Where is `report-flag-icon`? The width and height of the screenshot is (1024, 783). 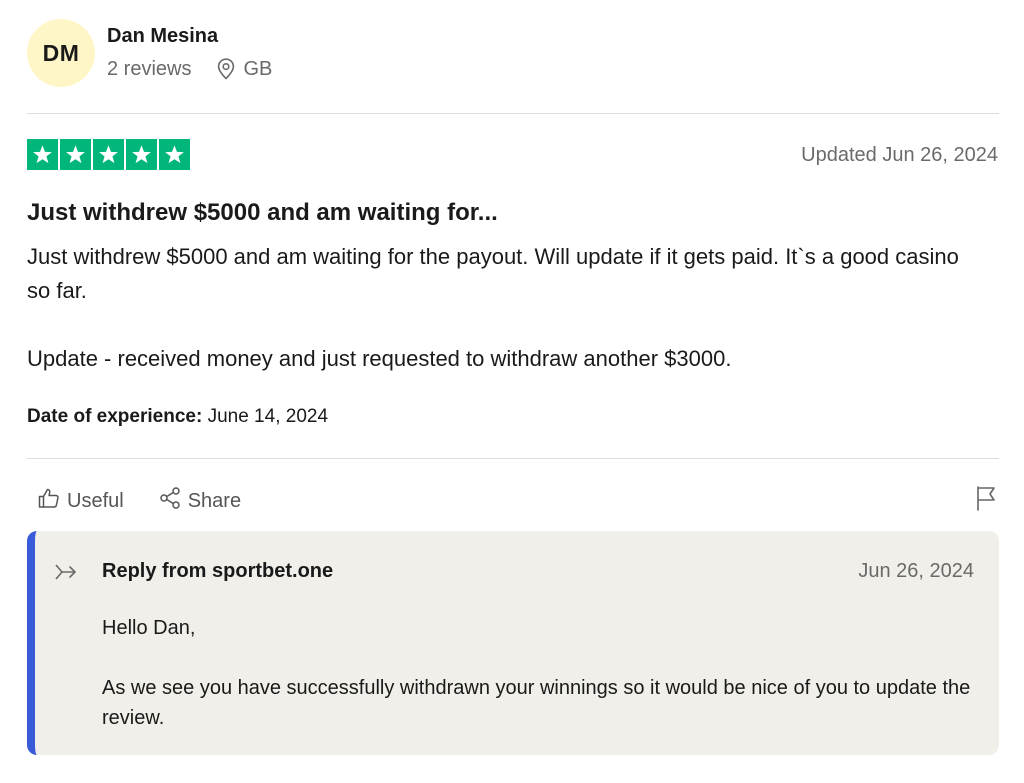 report-flag-icon is located at coordinates (986, 500).